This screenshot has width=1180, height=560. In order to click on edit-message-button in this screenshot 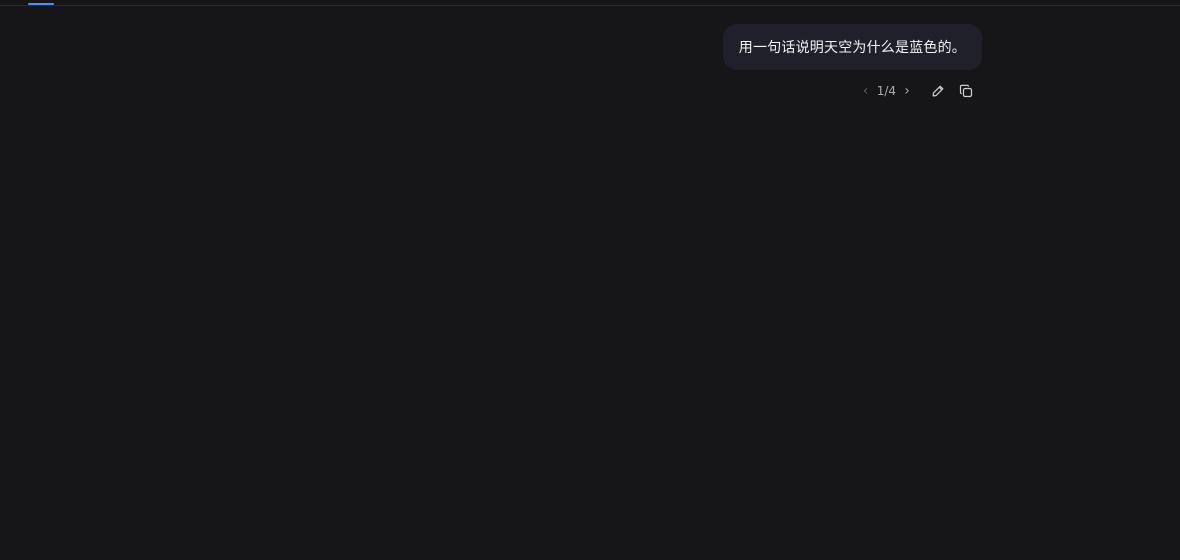, I will do `click(938, 91)`.